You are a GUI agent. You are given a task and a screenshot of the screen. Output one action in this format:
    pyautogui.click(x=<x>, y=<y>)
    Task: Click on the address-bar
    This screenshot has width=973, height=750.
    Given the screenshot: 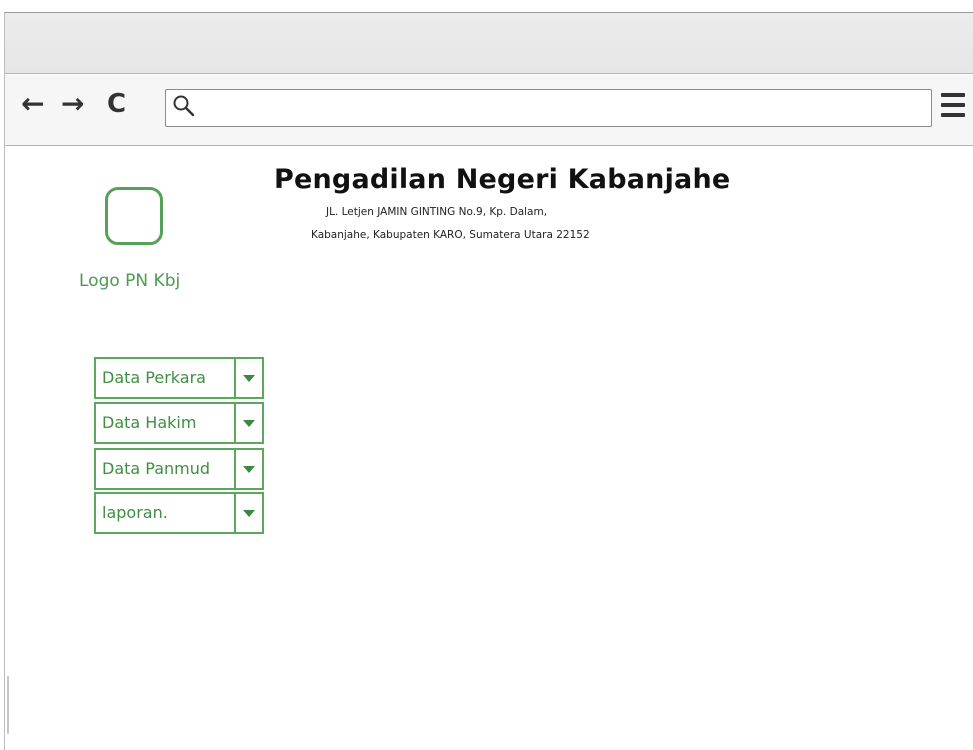 What is the action you would take?
    pyautogui.click(x=548, y=108)
    